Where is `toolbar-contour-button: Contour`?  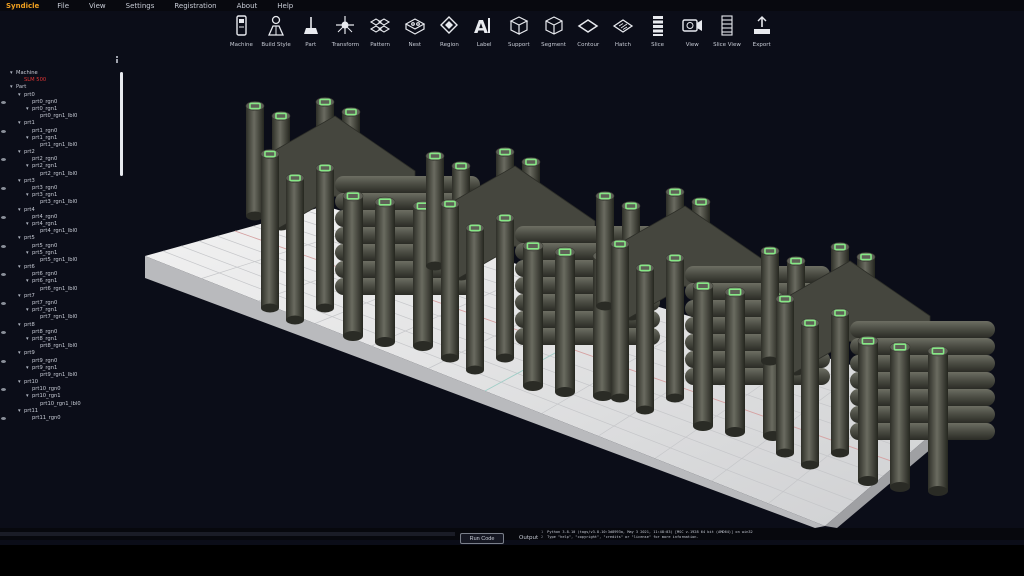 toolbar-contour-button: Contour is located at coordinates (588, 33).